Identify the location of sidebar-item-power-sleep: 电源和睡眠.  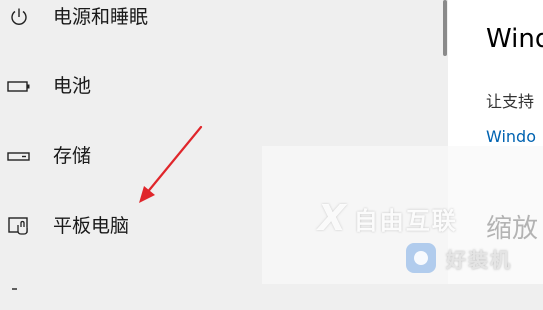
(150, 20).